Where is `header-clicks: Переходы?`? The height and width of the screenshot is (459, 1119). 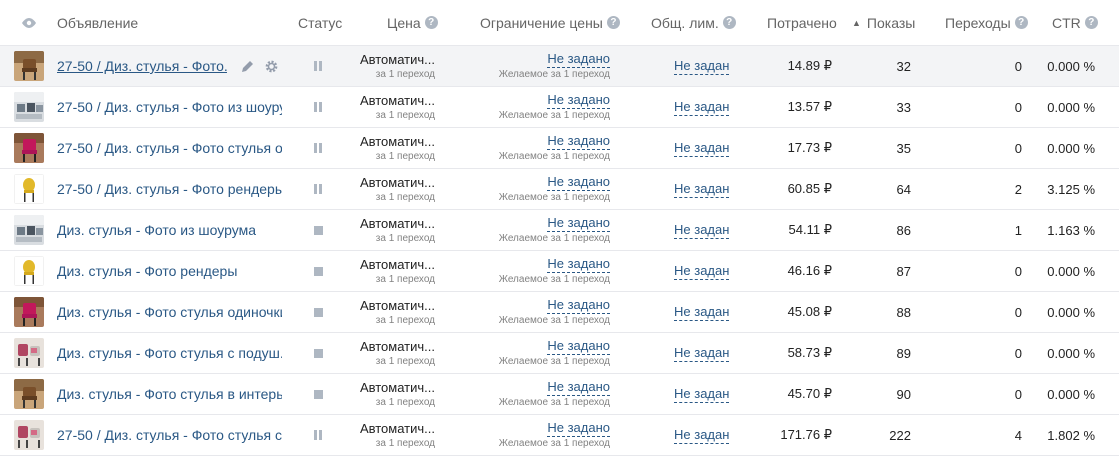 header-clicks: Переходы? is located at coordinates (986, 22).